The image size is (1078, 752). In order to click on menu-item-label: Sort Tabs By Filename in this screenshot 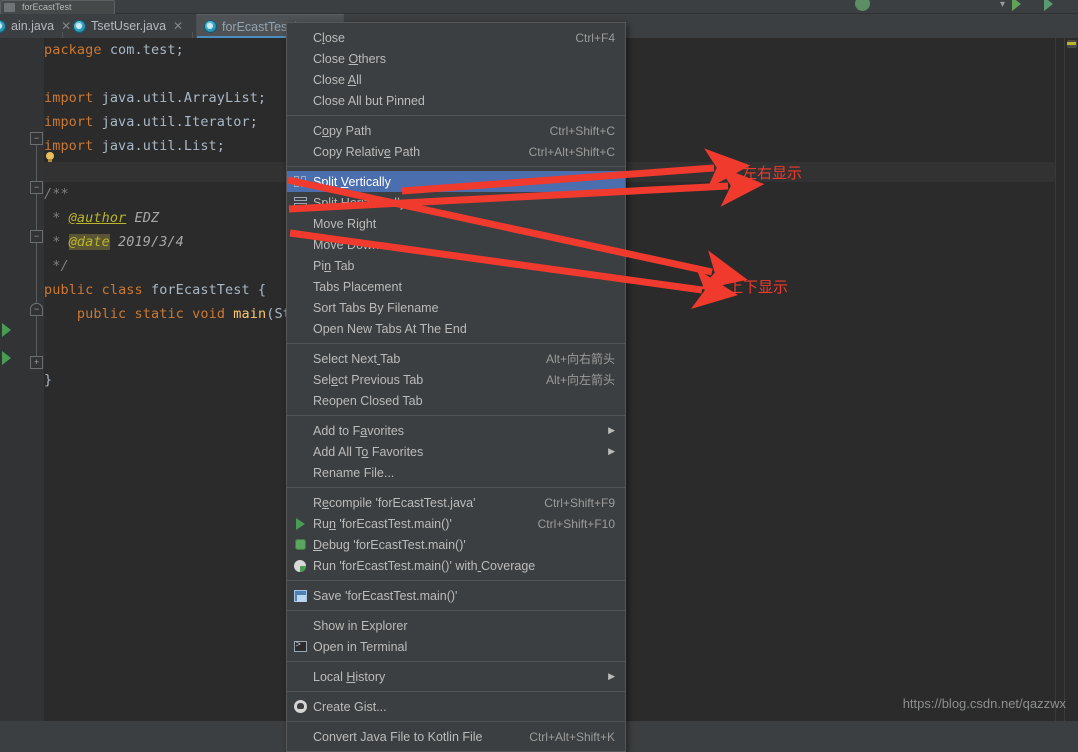, I will do `click(376, 307)`.